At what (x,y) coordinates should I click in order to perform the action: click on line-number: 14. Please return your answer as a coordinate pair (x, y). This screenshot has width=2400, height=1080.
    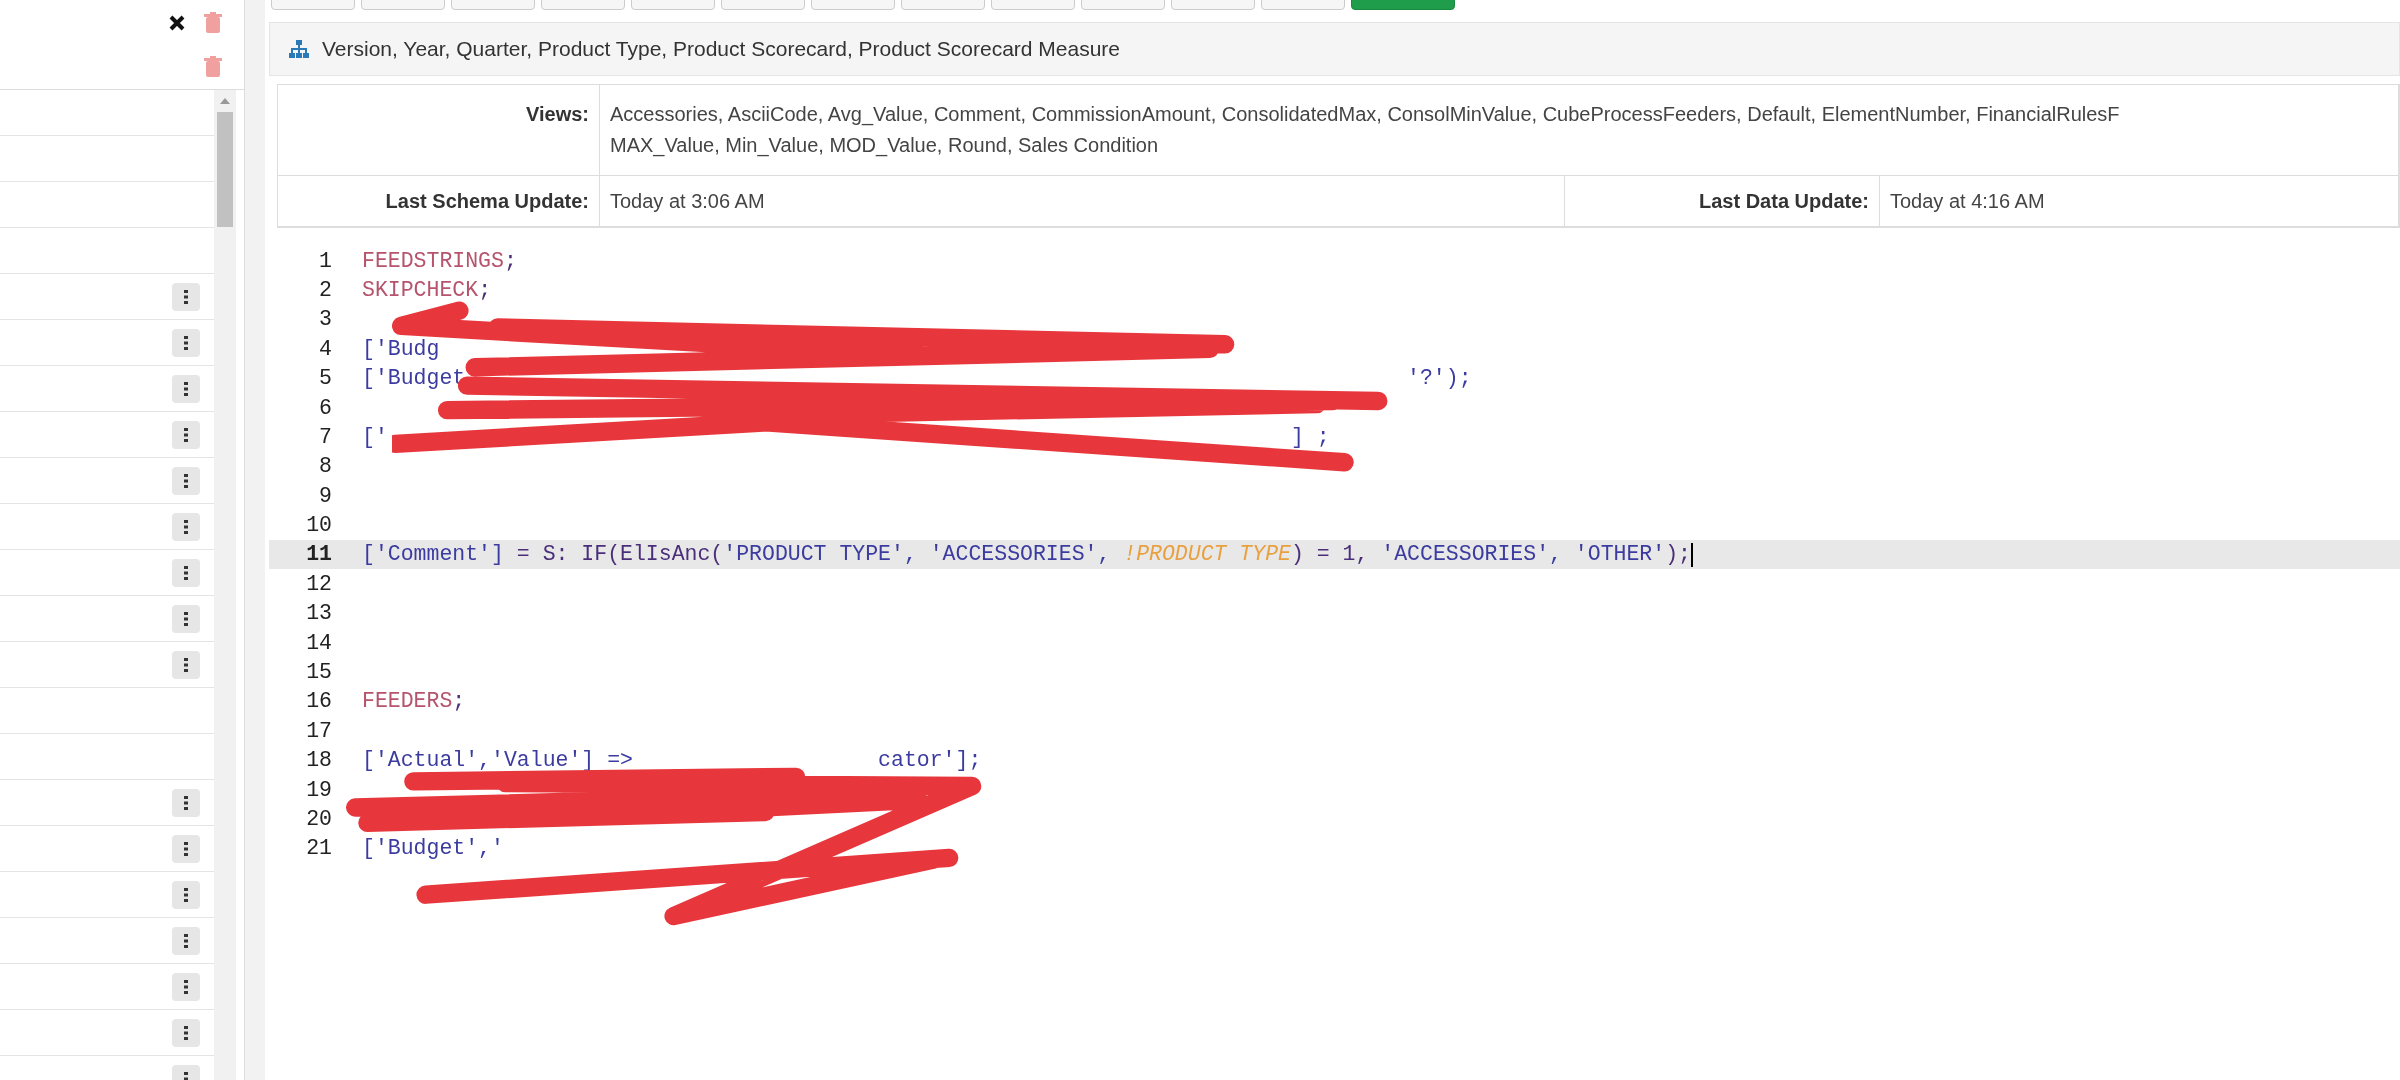
    Looking at the image, I should click on (318, 643).